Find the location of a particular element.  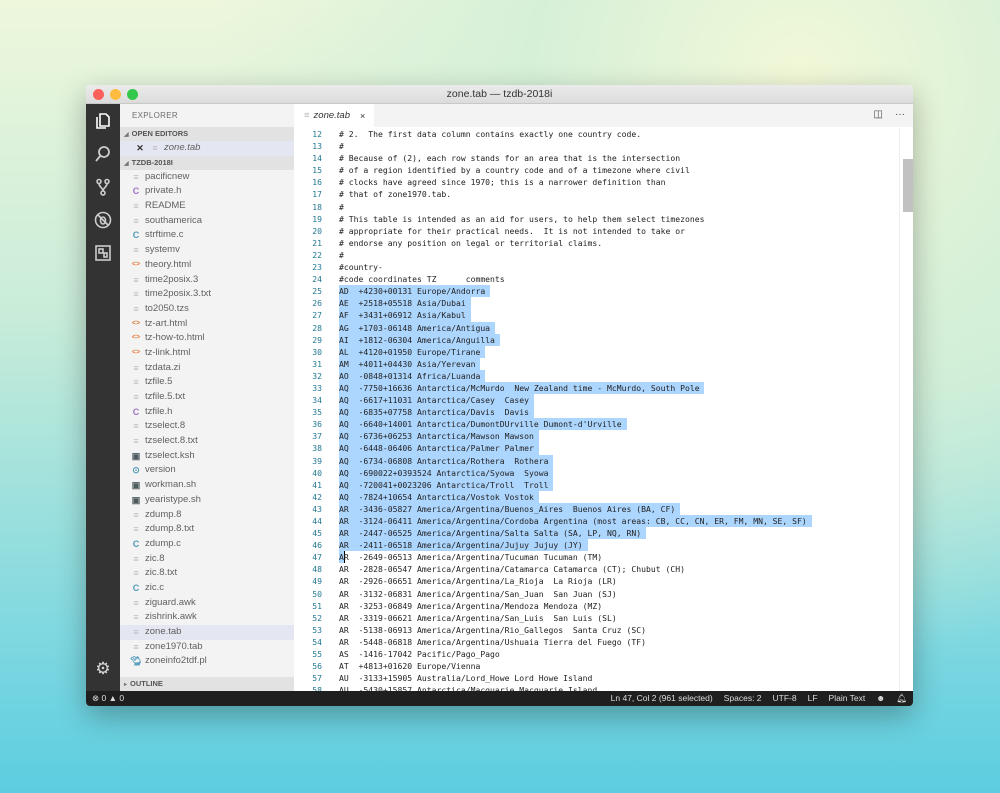

minimize-window-button is located at coordinates (115, 94).